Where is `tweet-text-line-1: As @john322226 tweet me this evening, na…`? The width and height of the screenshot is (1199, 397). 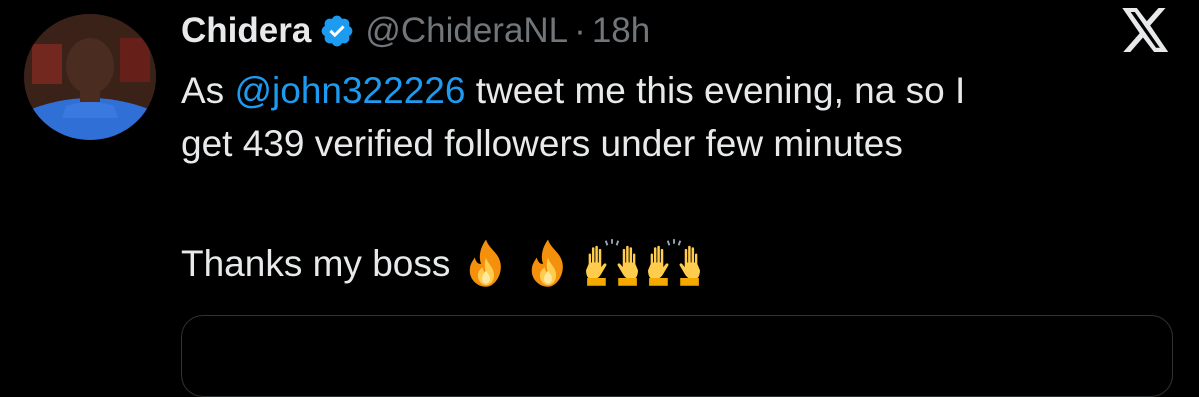
tweet-text-line-1: As @john322226 tweet me this evening, na… is located at coordinates (676, 90).